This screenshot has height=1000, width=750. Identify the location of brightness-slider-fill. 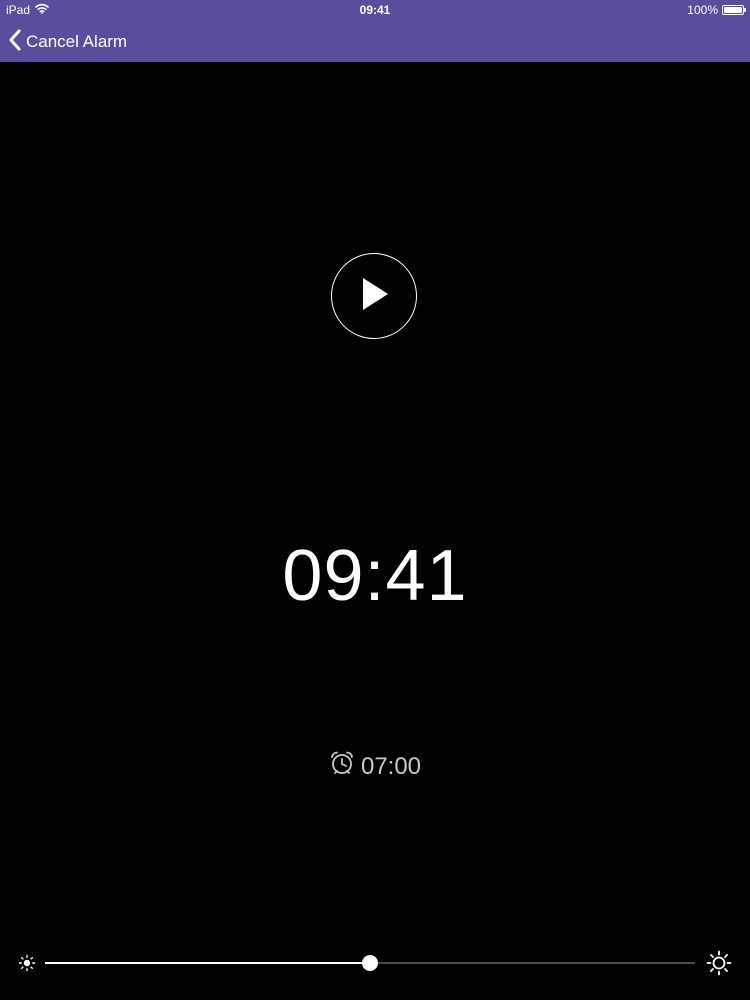
(207, 963).